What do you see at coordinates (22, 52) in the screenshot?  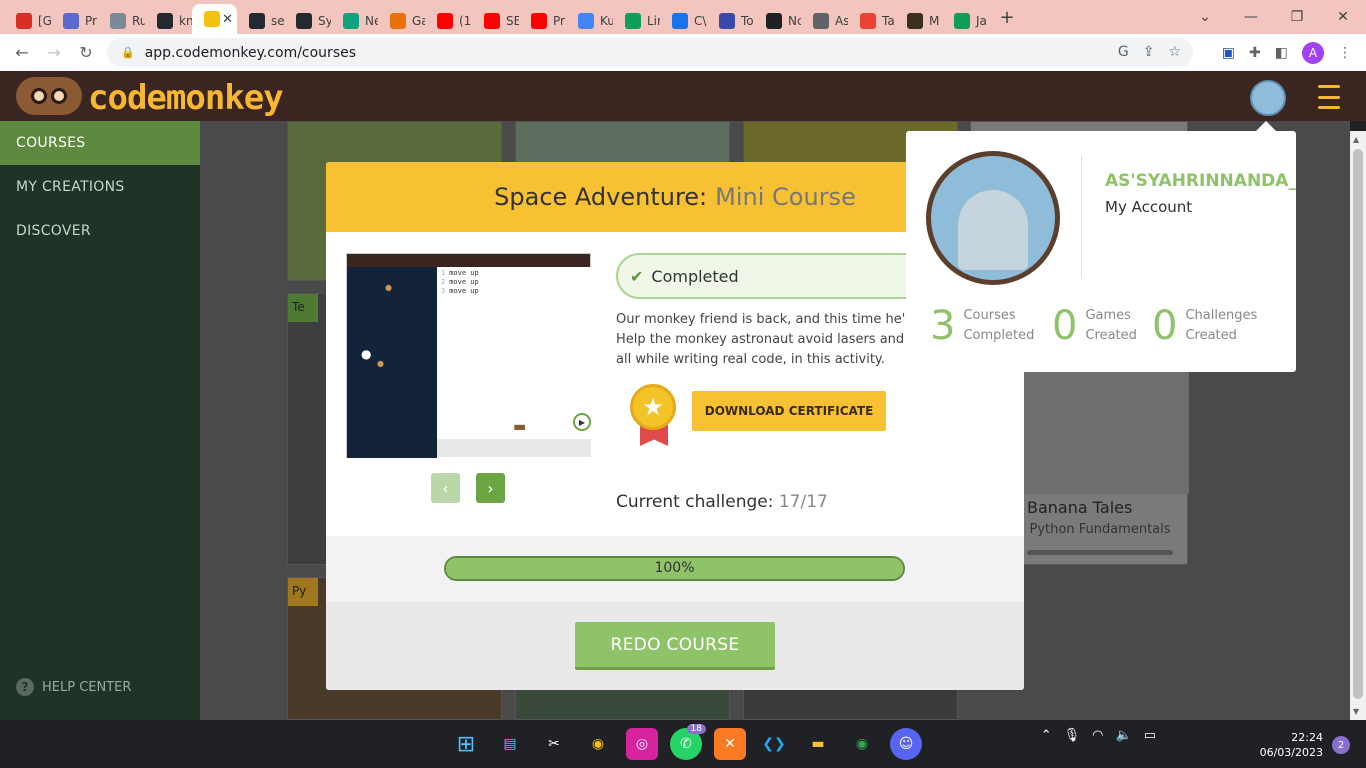 I see `back-icon: ←` at bounding box center [22, 52].